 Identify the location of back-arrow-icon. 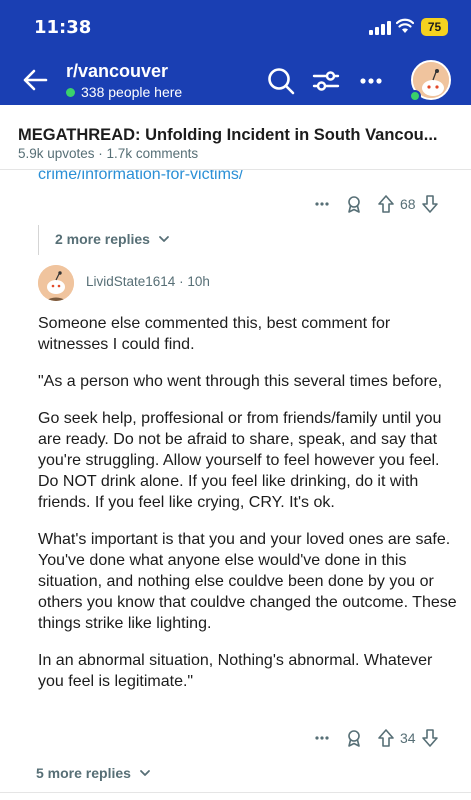
(35, 80).